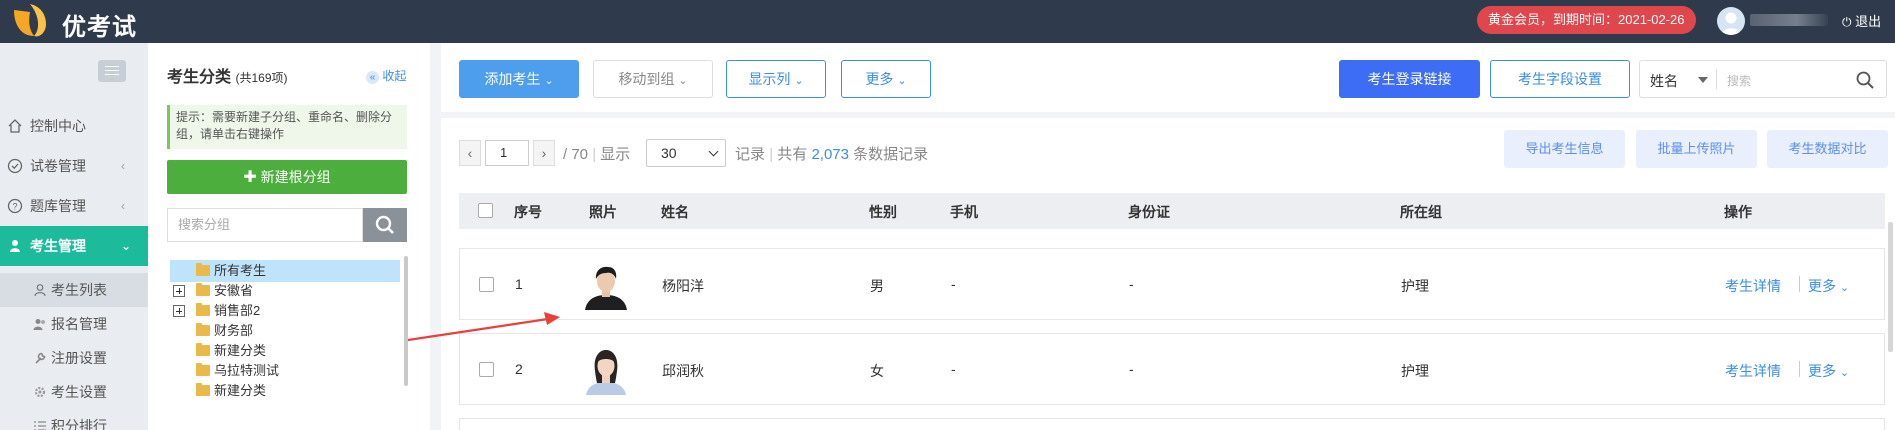 This screenshot has width=1895, height=430. What do you see at coordinates (74, 392) in the screenshot?
I see `sub-item-candidate-settings: 考生设置` at bounding box center [74, 392].